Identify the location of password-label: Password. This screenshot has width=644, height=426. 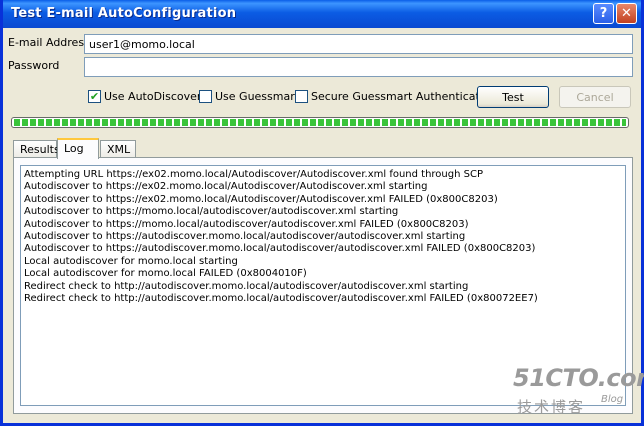
(34, 65).